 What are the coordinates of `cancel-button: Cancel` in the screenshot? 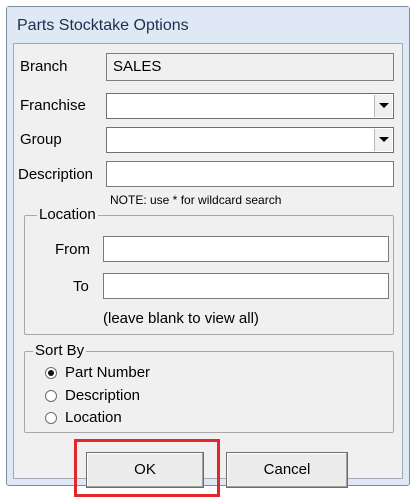 It's located at (287, 470).